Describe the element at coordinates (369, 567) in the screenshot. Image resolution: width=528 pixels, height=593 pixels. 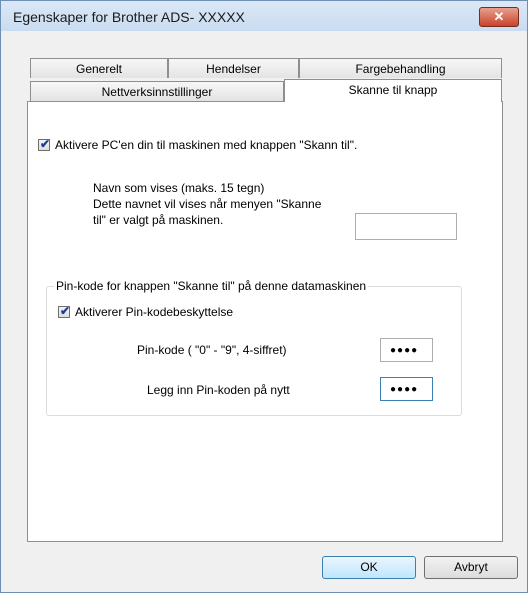
I see `ok-button: OK` at that location.